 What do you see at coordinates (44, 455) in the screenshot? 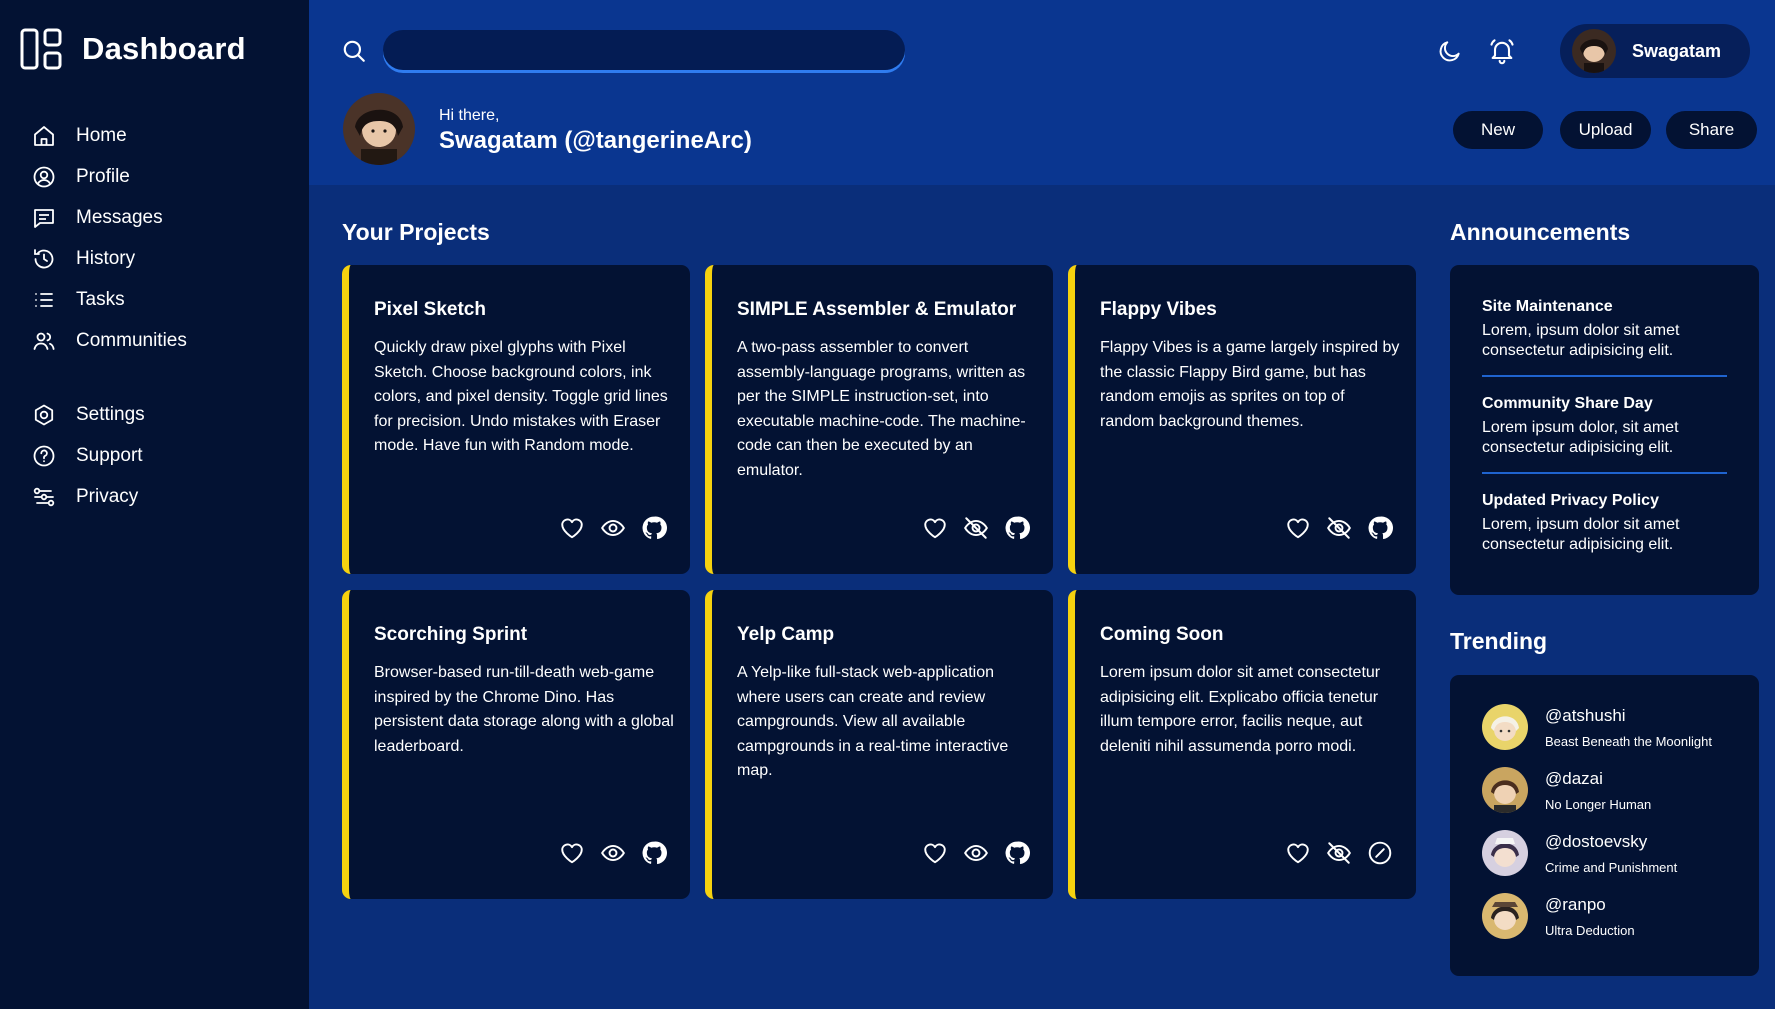
I see `help-circle-icon` at bounding box center [44, 455].